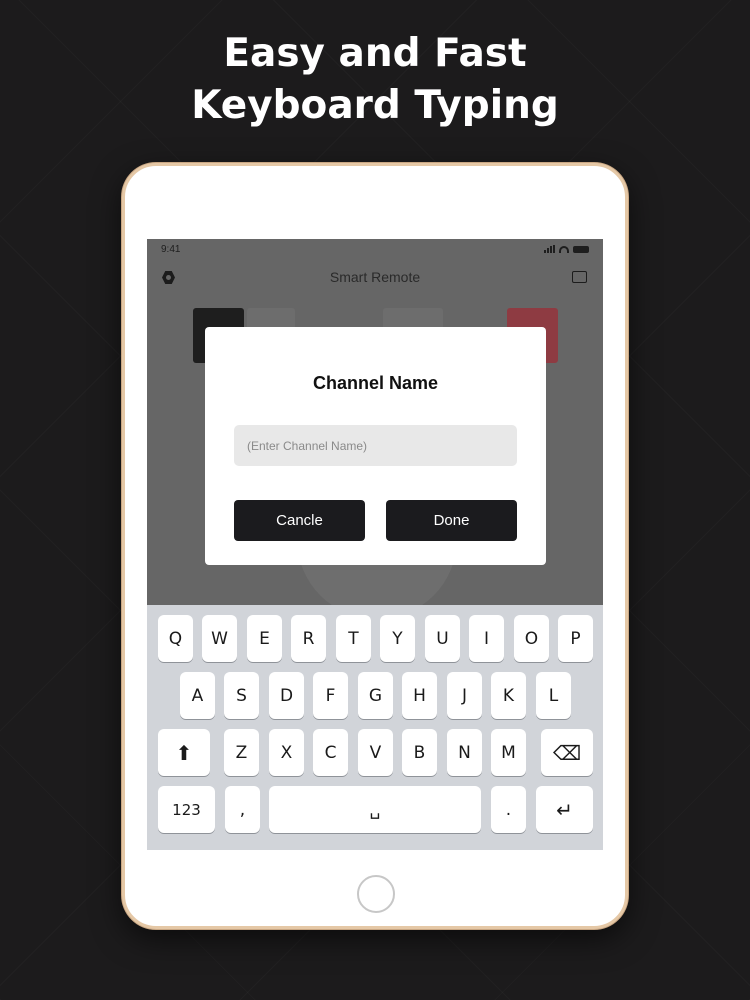 This screenshot has width=750, height=1000. What do you see at coordinates (308, 638) in the screenshot?
I see `key-r: R` at bounding box center [308, 638].